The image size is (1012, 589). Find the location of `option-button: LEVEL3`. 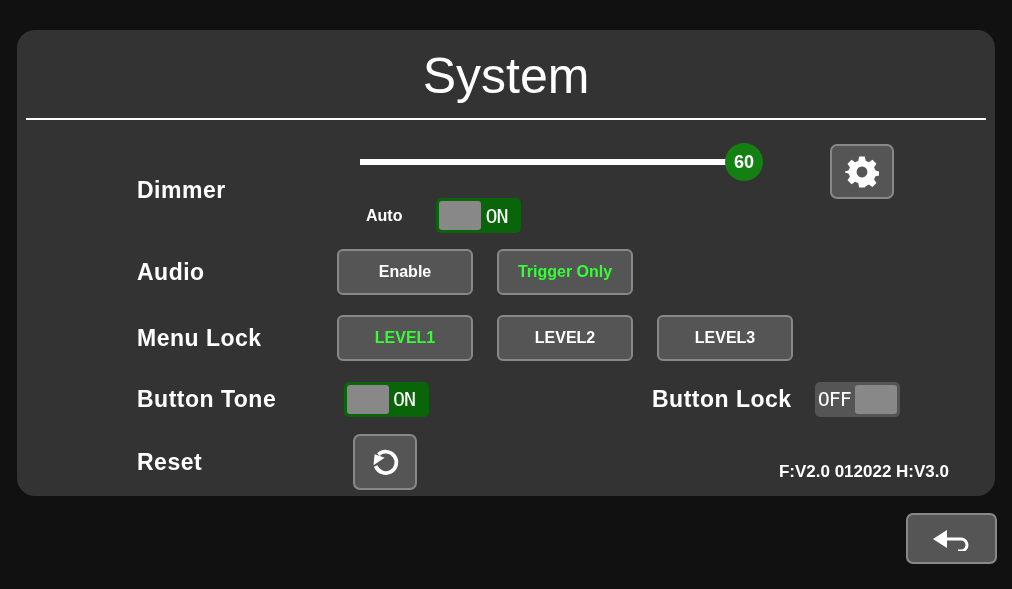

option-button: LEVEL3 is located at coordinates (725, 338).